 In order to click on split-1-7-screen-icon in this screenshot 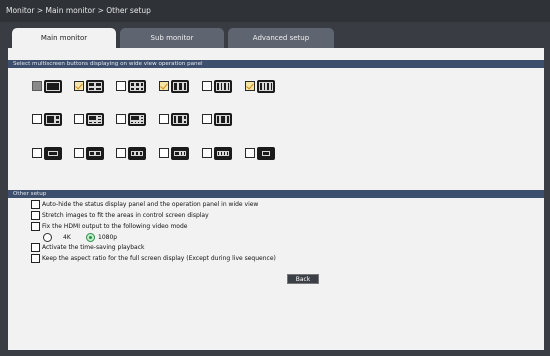, I will do `click(137, 119)`.